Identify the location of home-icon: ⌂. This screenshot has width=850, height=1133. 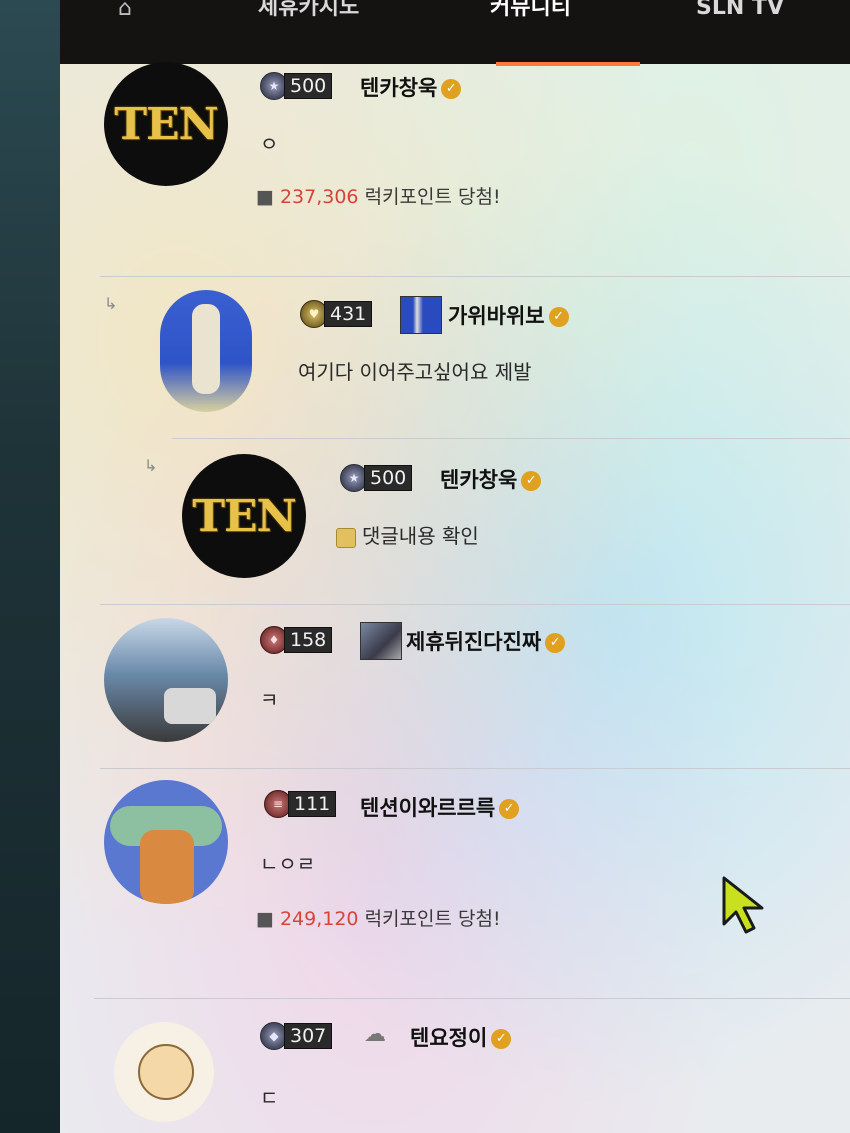
(131, 10).